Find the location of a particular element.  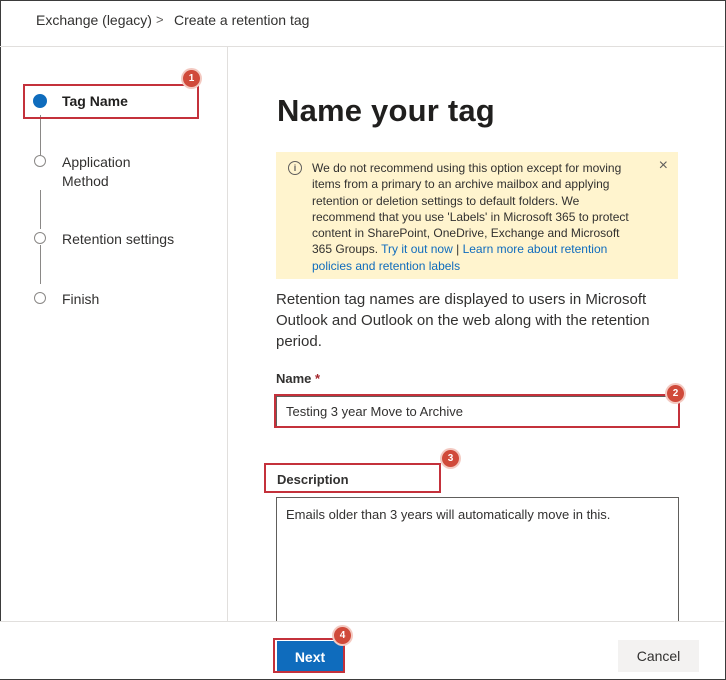

annotation-badge: 2 is located at coordinates (675, 393).